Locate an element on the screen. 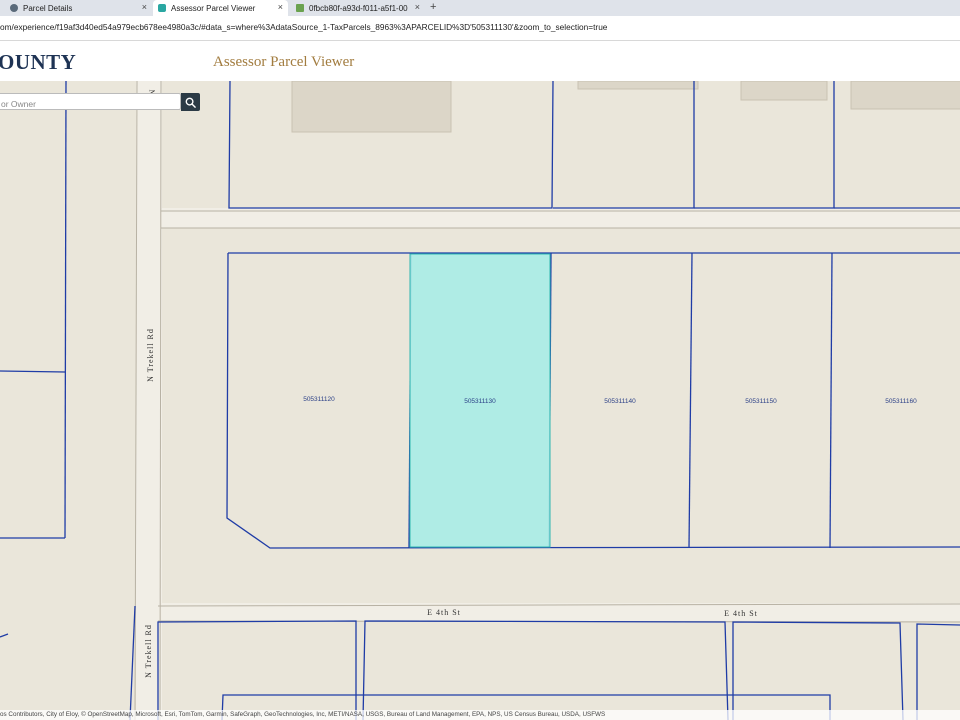  tab-assessor-parcel-viewer: Assessor Parcel Viewer × is located at coordinates (220, 8).